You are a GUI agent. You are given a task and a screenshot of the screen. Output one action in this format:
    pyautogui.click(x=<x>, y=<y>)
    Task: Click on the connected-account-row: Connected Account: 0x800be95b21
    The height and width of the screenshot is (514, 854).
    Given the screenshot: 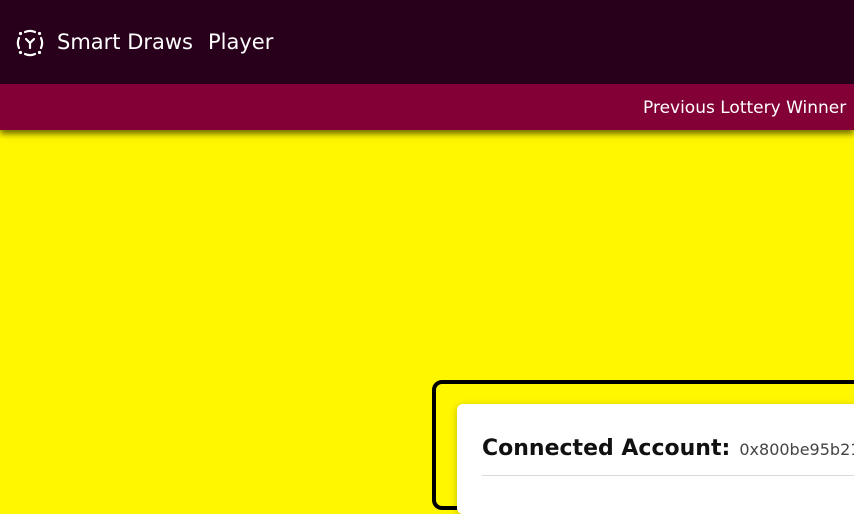 What is the action you would take?
    pyautogui.click(x=668, y=448)
    